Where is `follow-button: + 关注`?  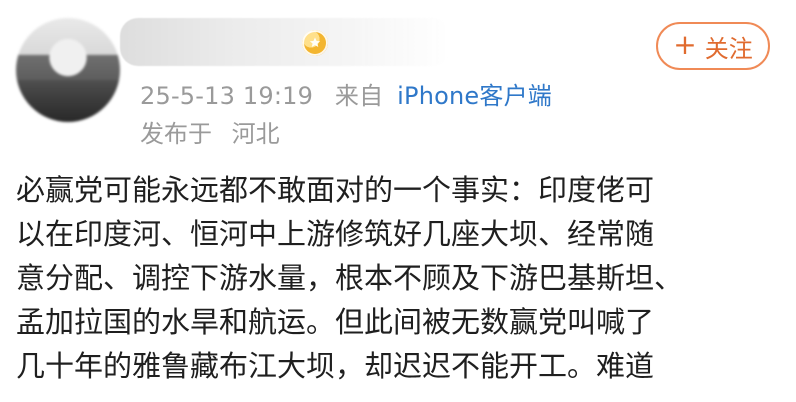 follow-button: + 关注 is located at coordinates (713, 46).